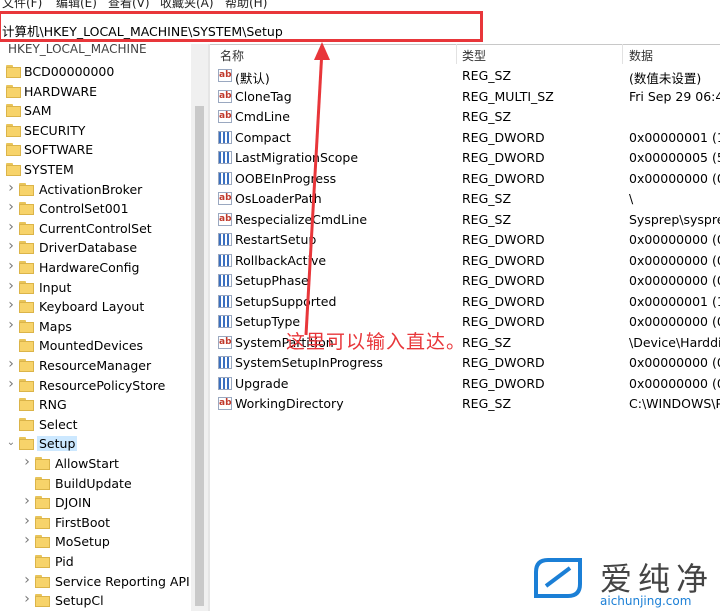 The width and height of the screenshot is (720, 611). Describe the element at coordinates (96, 268) in the screenshot. I see `tree-item: › HardwareConfig` at that location.